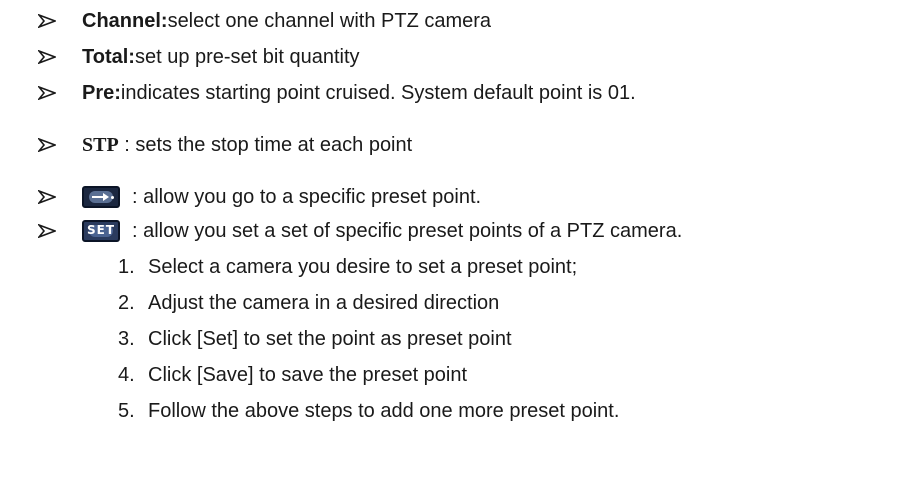 The height and width of the screenshot is (494, 922). Describe the element at coordinates (100, 144) in the screenshot. I see `term-label: STP` at that location.